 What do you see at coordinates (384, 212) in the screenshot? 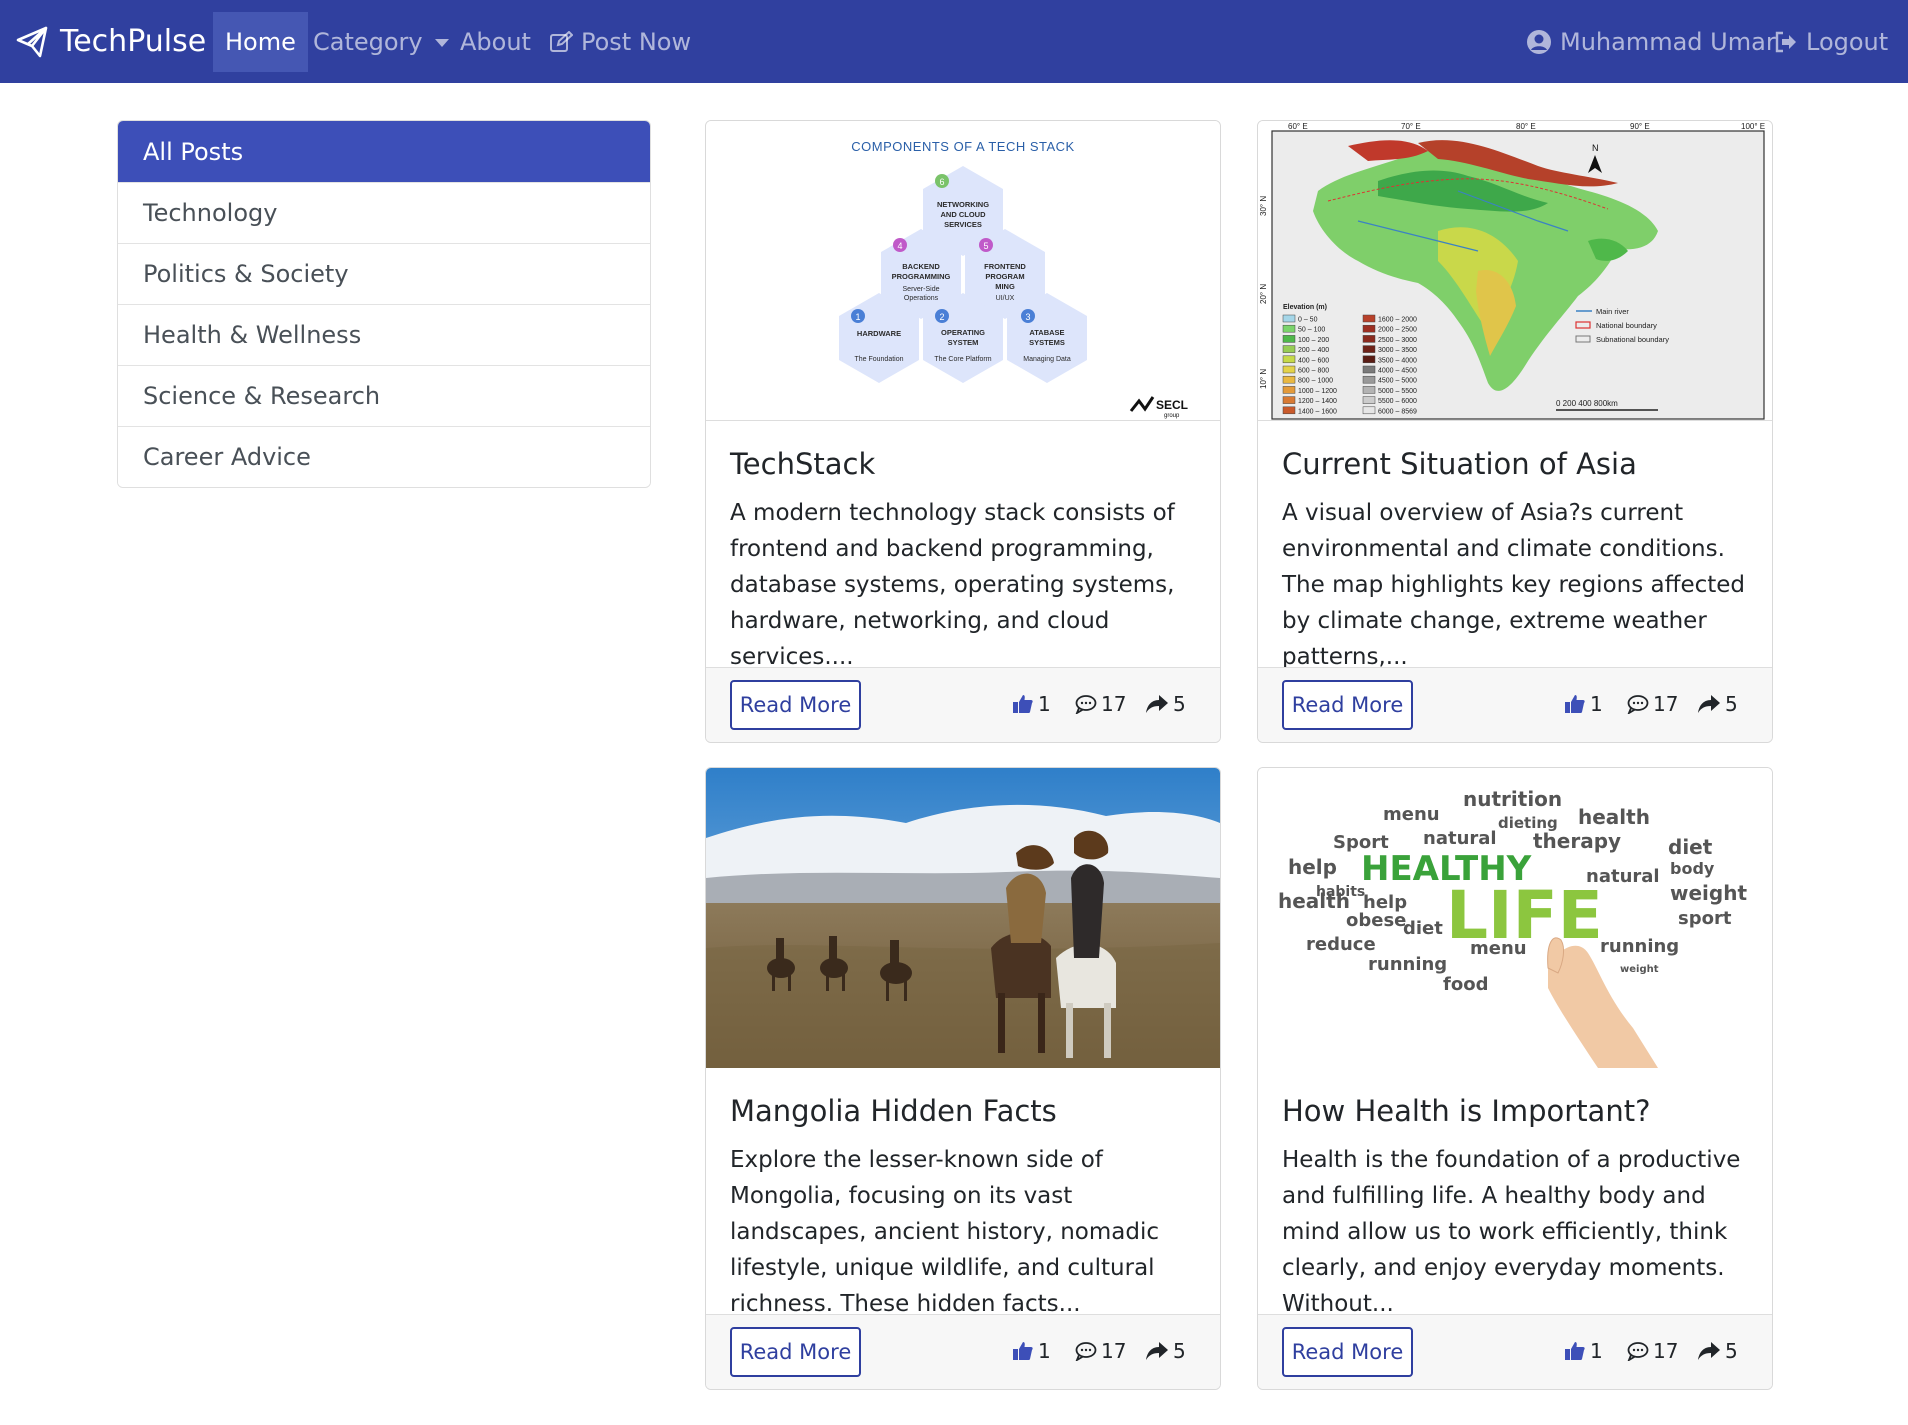
I see `sidebar-item-technology: Technology` at bounding box center [384, 212].